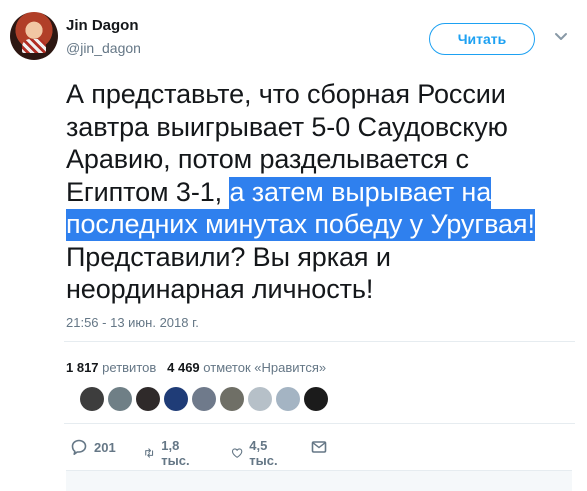 This screenshot has height=491, width=587. Describe the element at coordinates (319, 423) in the screenshot. I see `divider-bottom` at that location.